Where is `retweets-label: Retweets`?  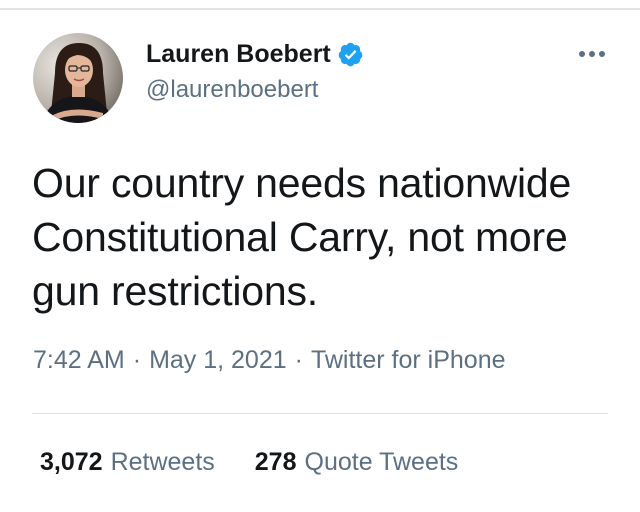 retweets-label: Retweets is located at coordinates (162, 462).